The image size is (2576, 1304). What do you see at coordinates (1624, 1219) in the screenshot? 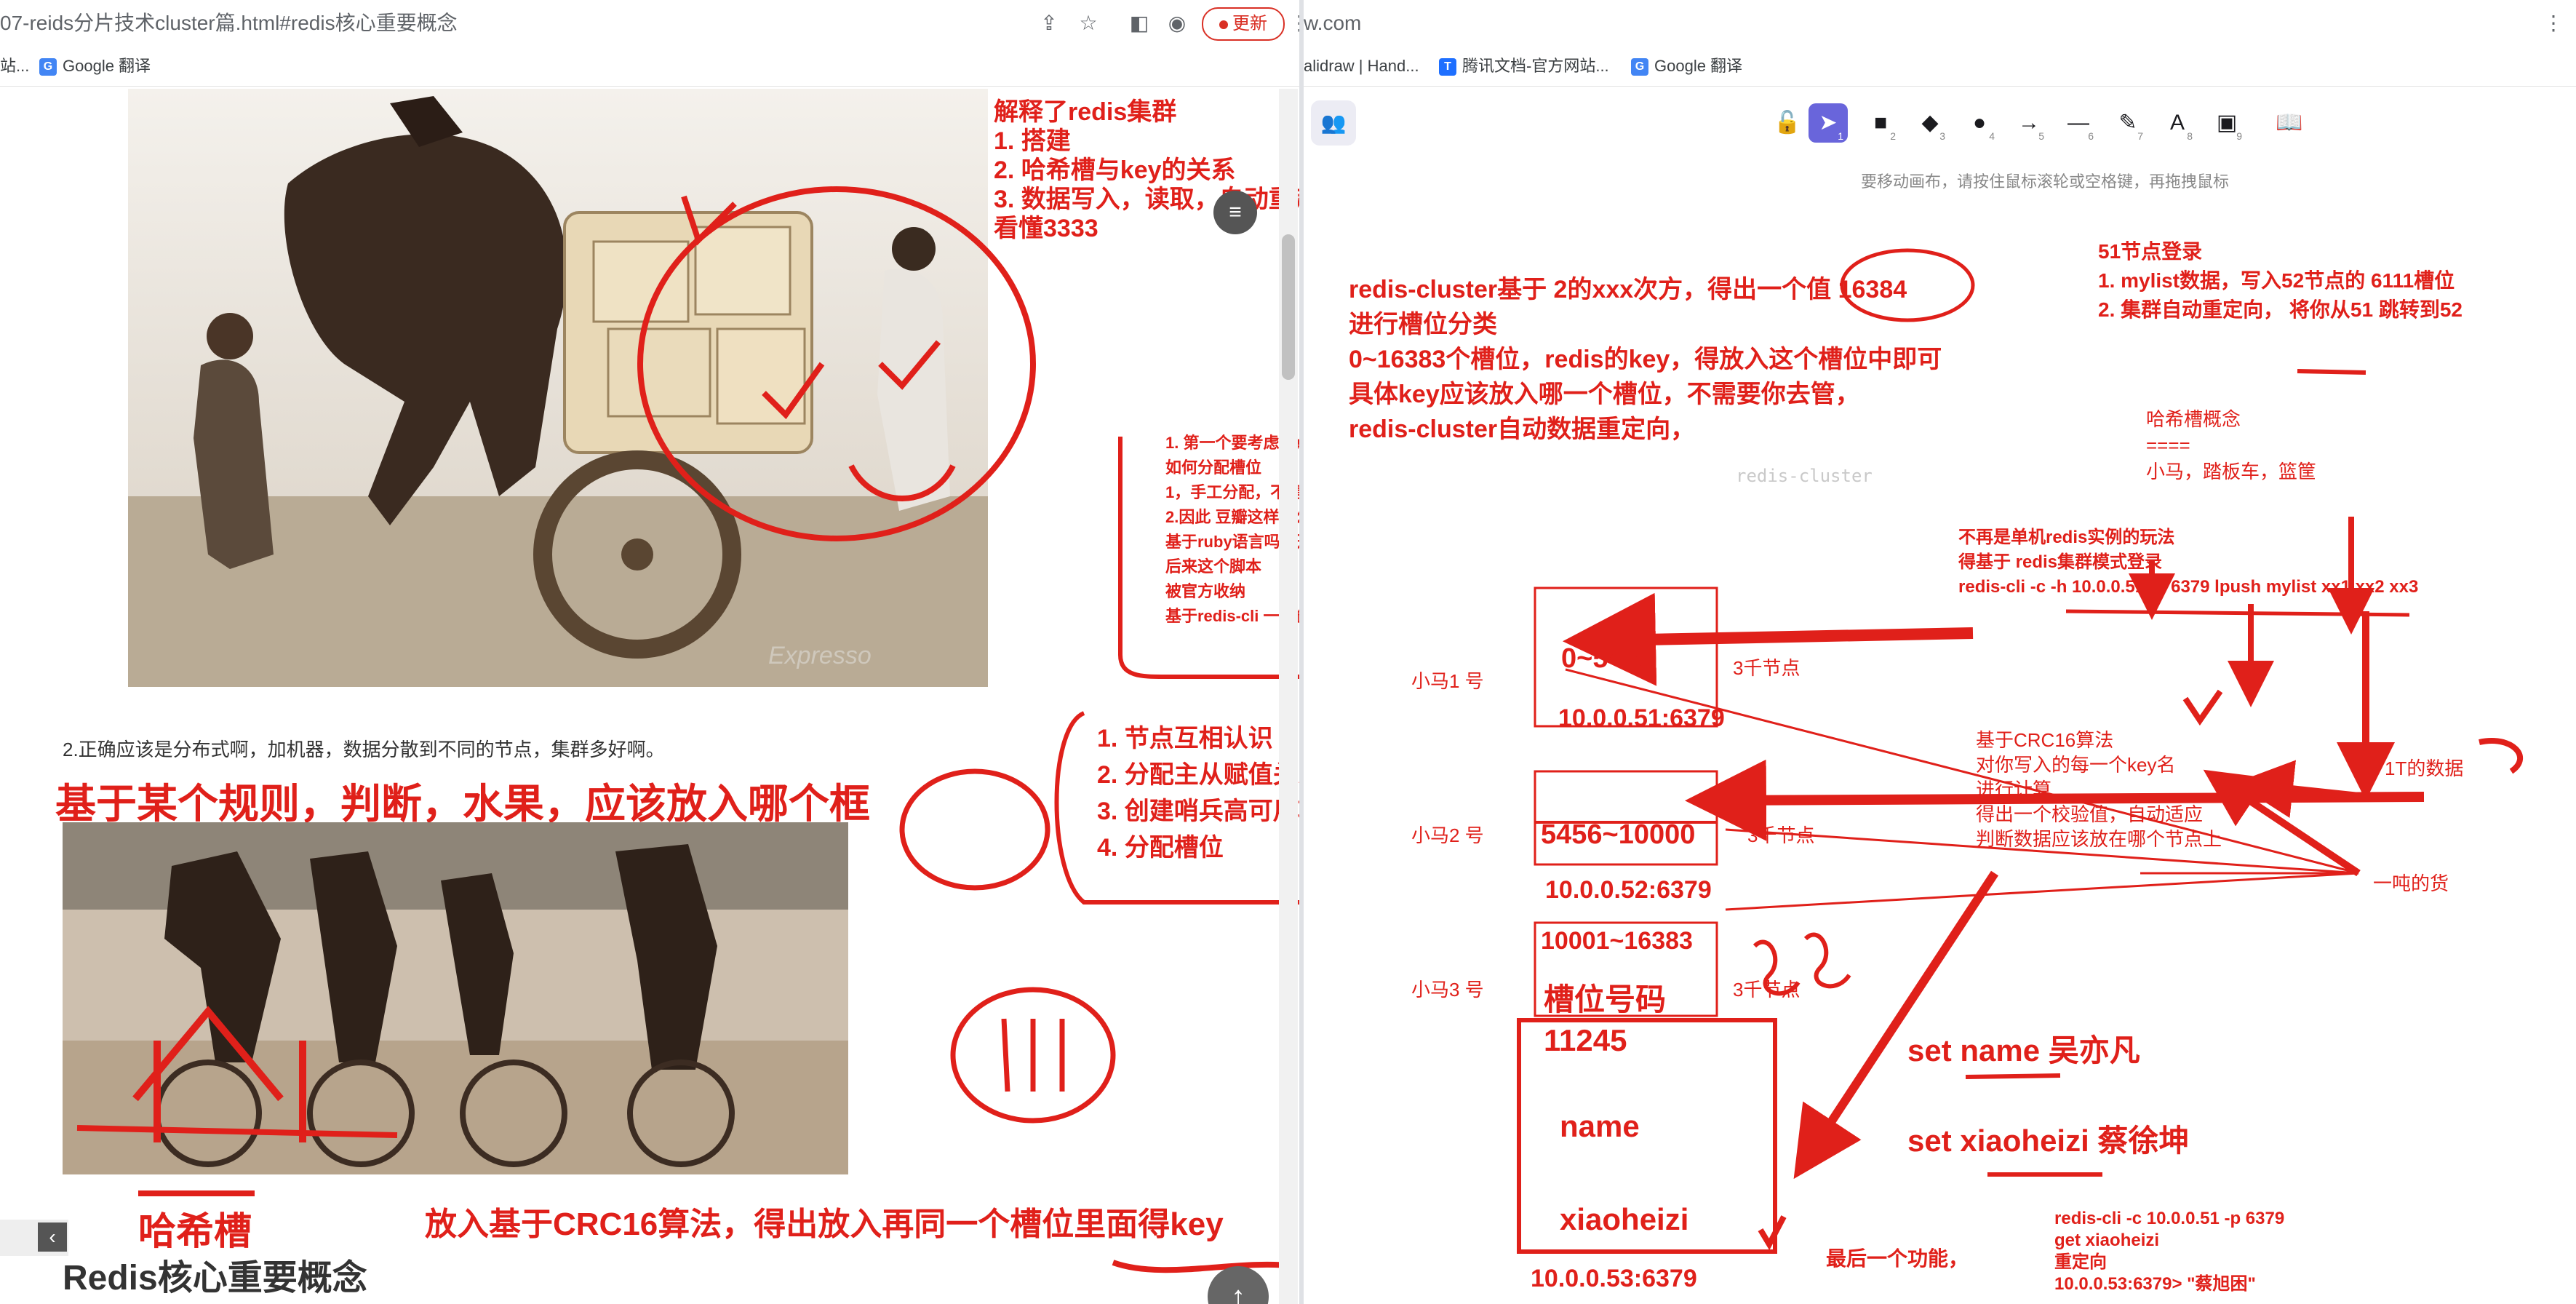
I see `slot-key-xiaoheizi: xiaoheizi` at bounding box center [1624, 1219].